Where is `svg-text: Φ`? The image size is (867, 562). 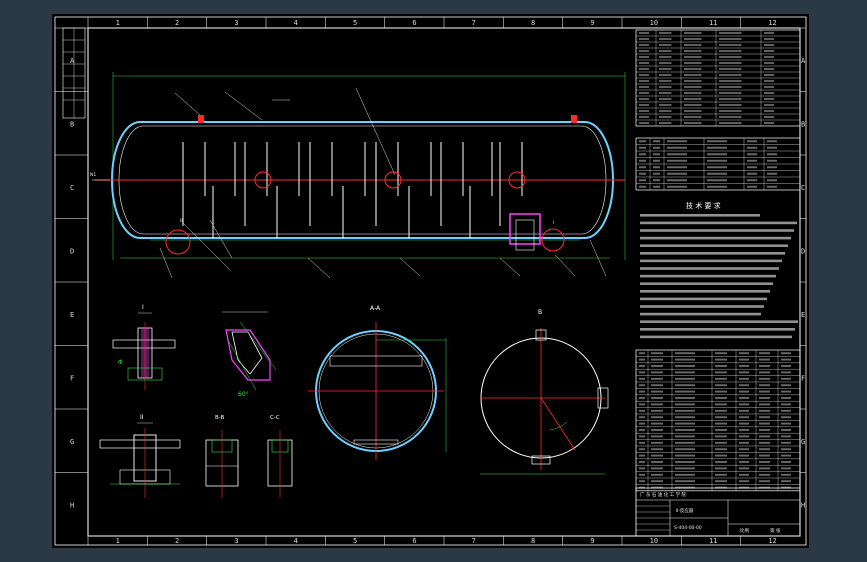 svg-text: Φ is located at coordinates (120, 362).